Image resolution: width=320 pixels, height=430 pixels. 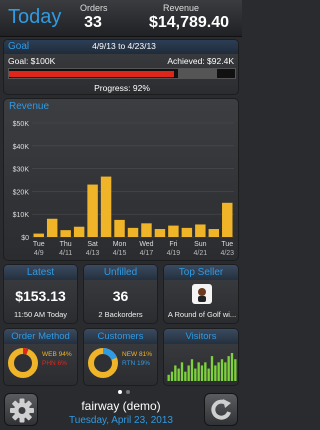 What do you see at coordinates (21, 192) in the screenshot?
I see `y-tick-label: $20K` at bounding box center [21, 192].